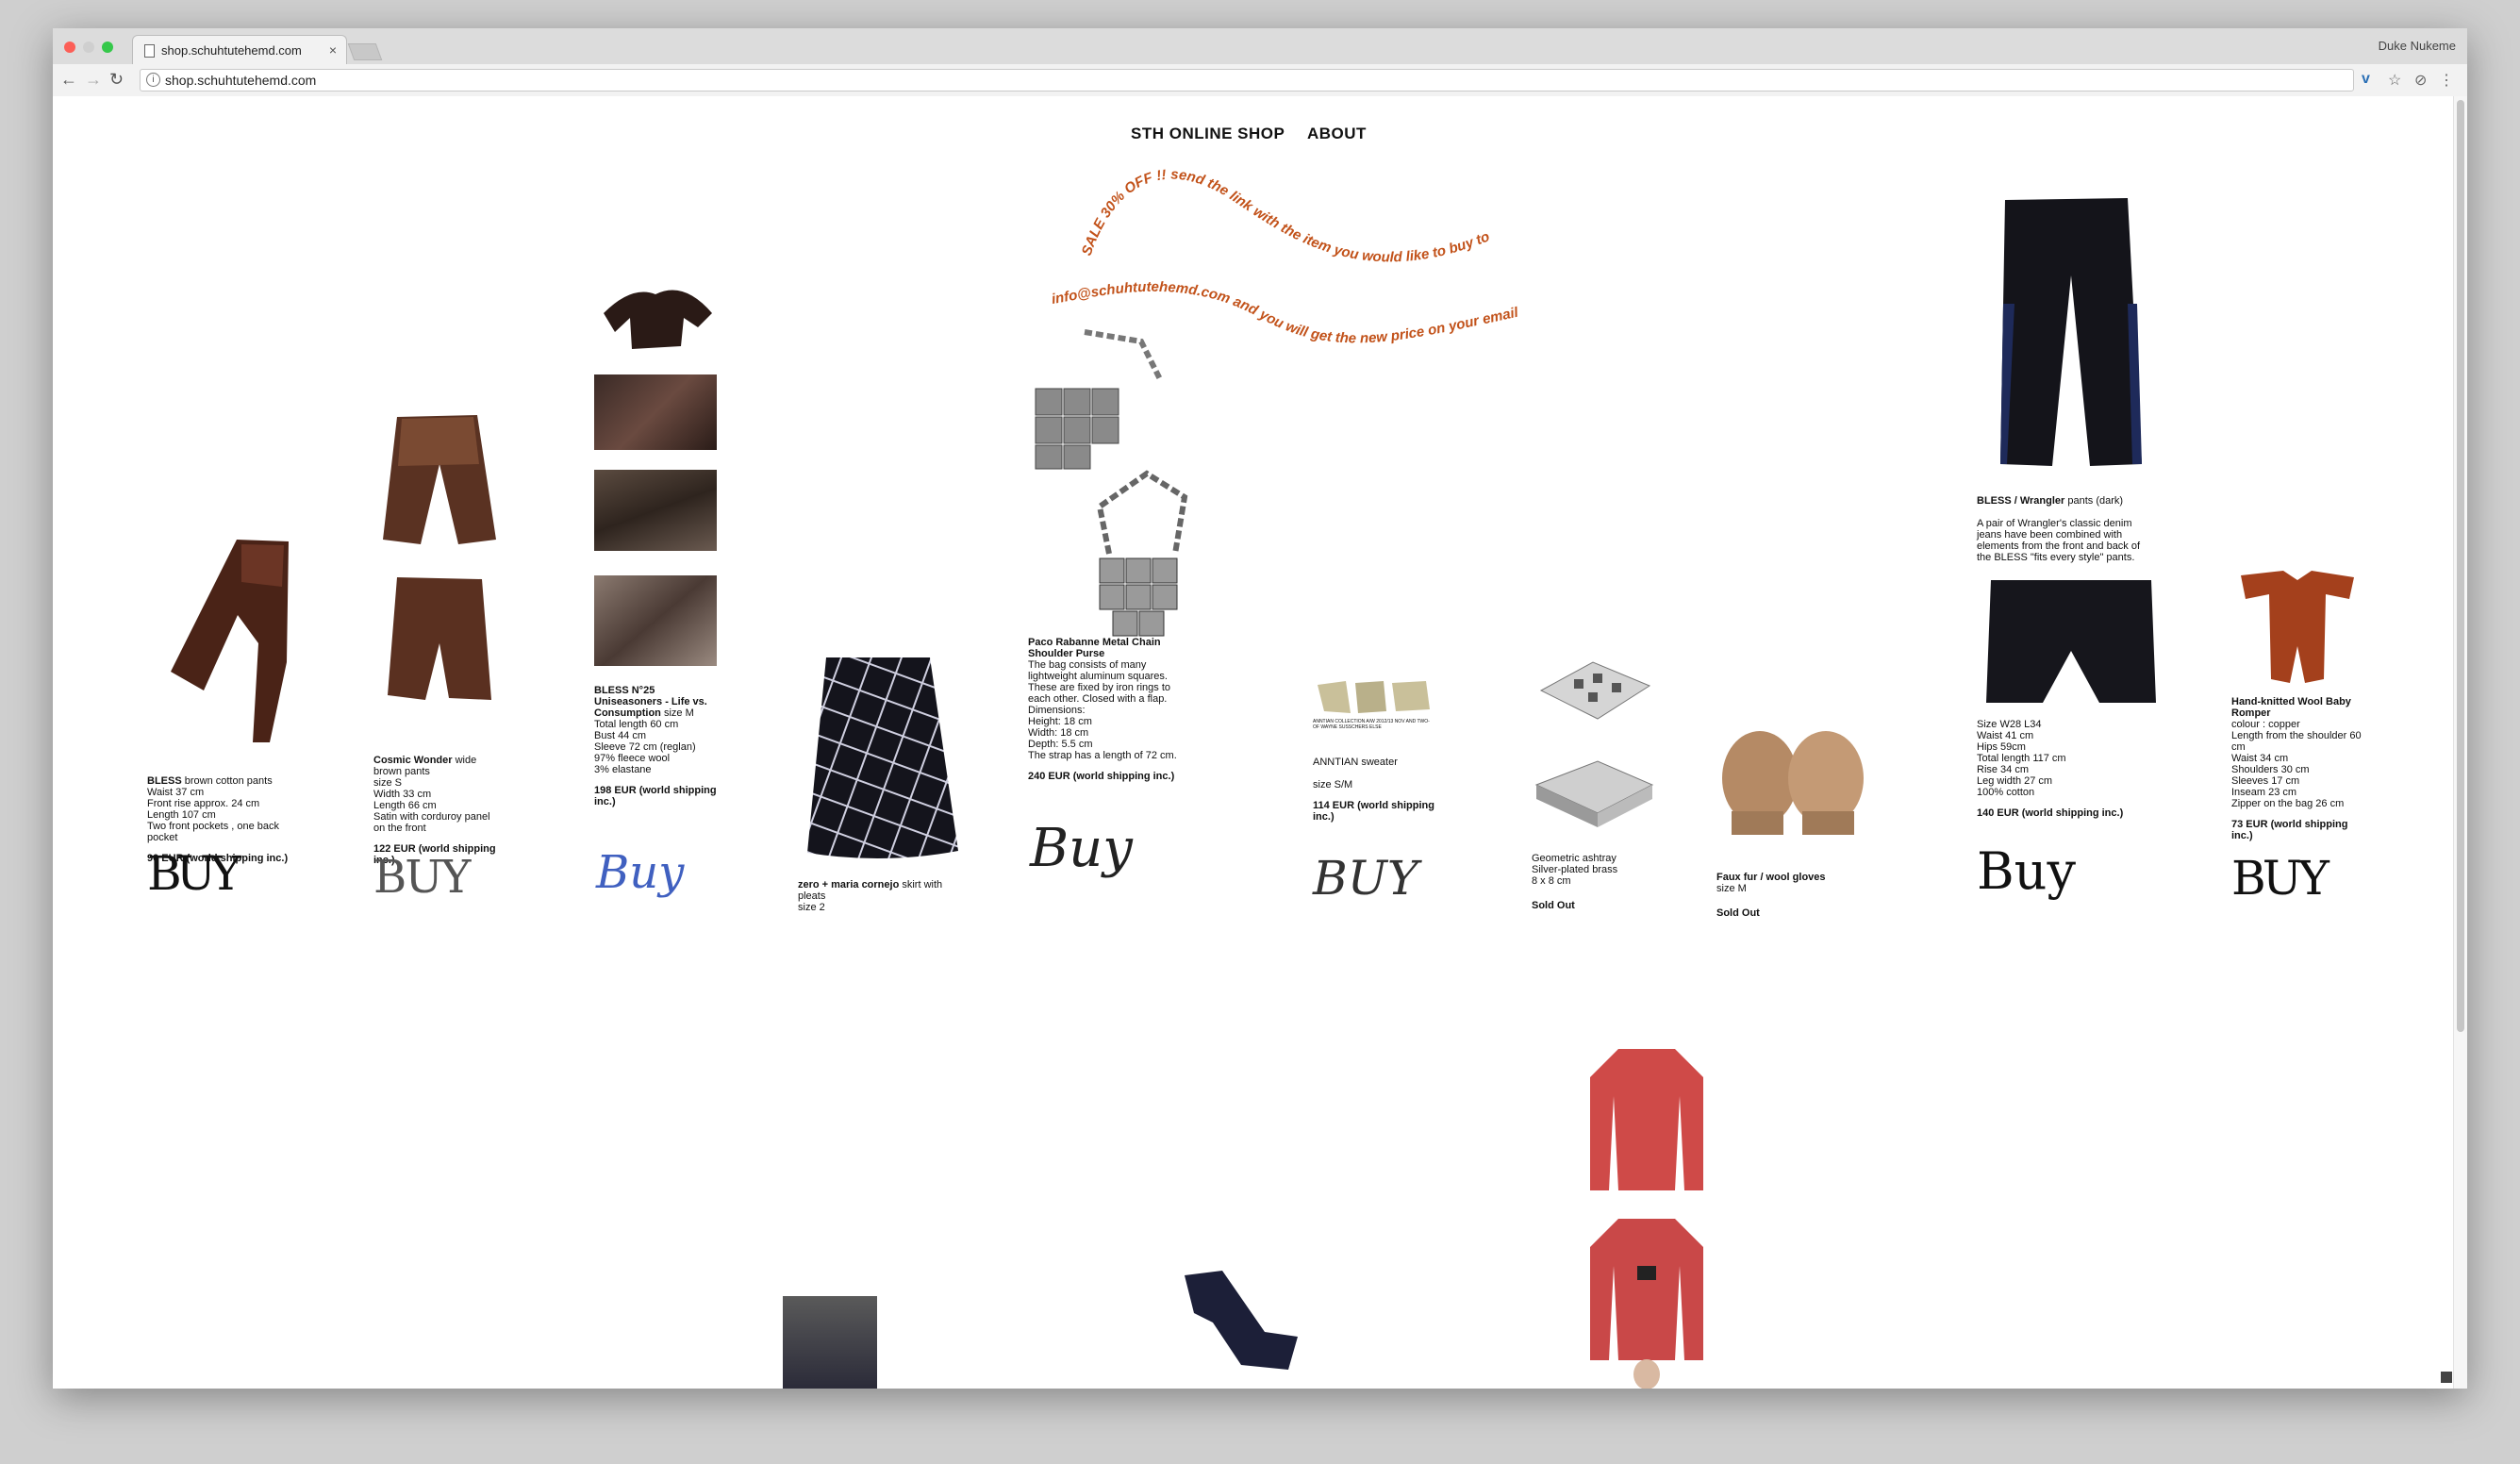 The image size is (2520, 1464). What do you see at coordinates (70, 47) in the screenshot?
I see `close-window-button` at bounding box center [70, 47].